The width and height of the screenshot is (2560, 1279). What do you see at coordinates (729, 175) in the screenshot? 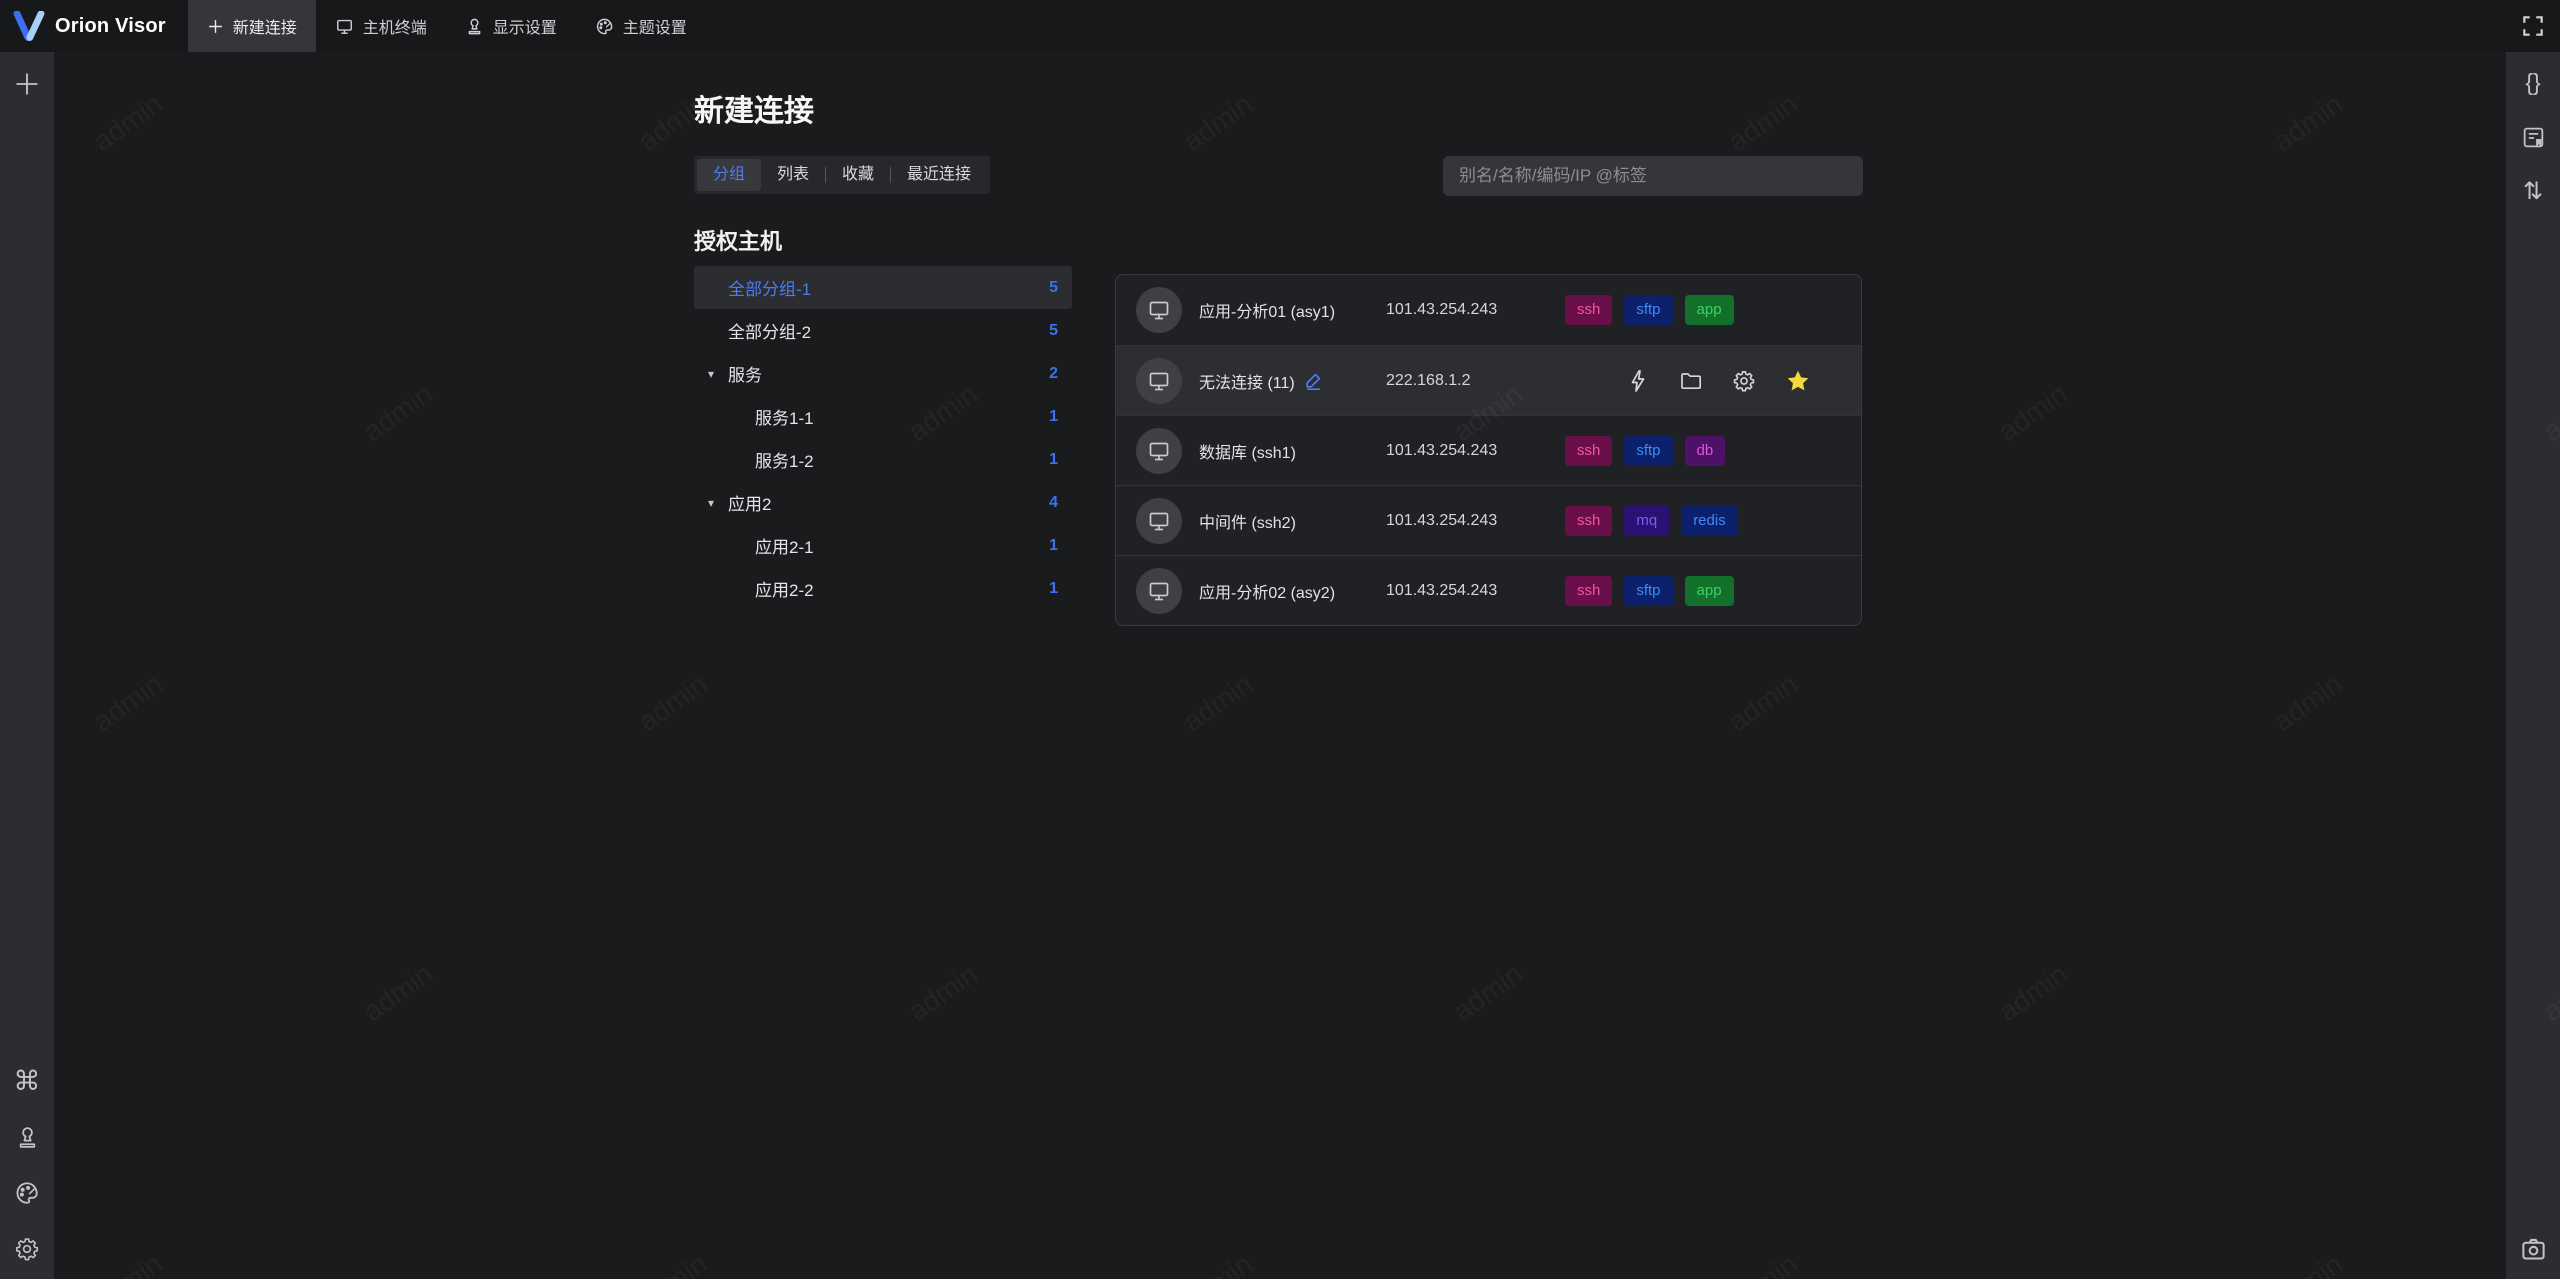
I see `view-tab-group: 分组` at bounding box center [729, 175].